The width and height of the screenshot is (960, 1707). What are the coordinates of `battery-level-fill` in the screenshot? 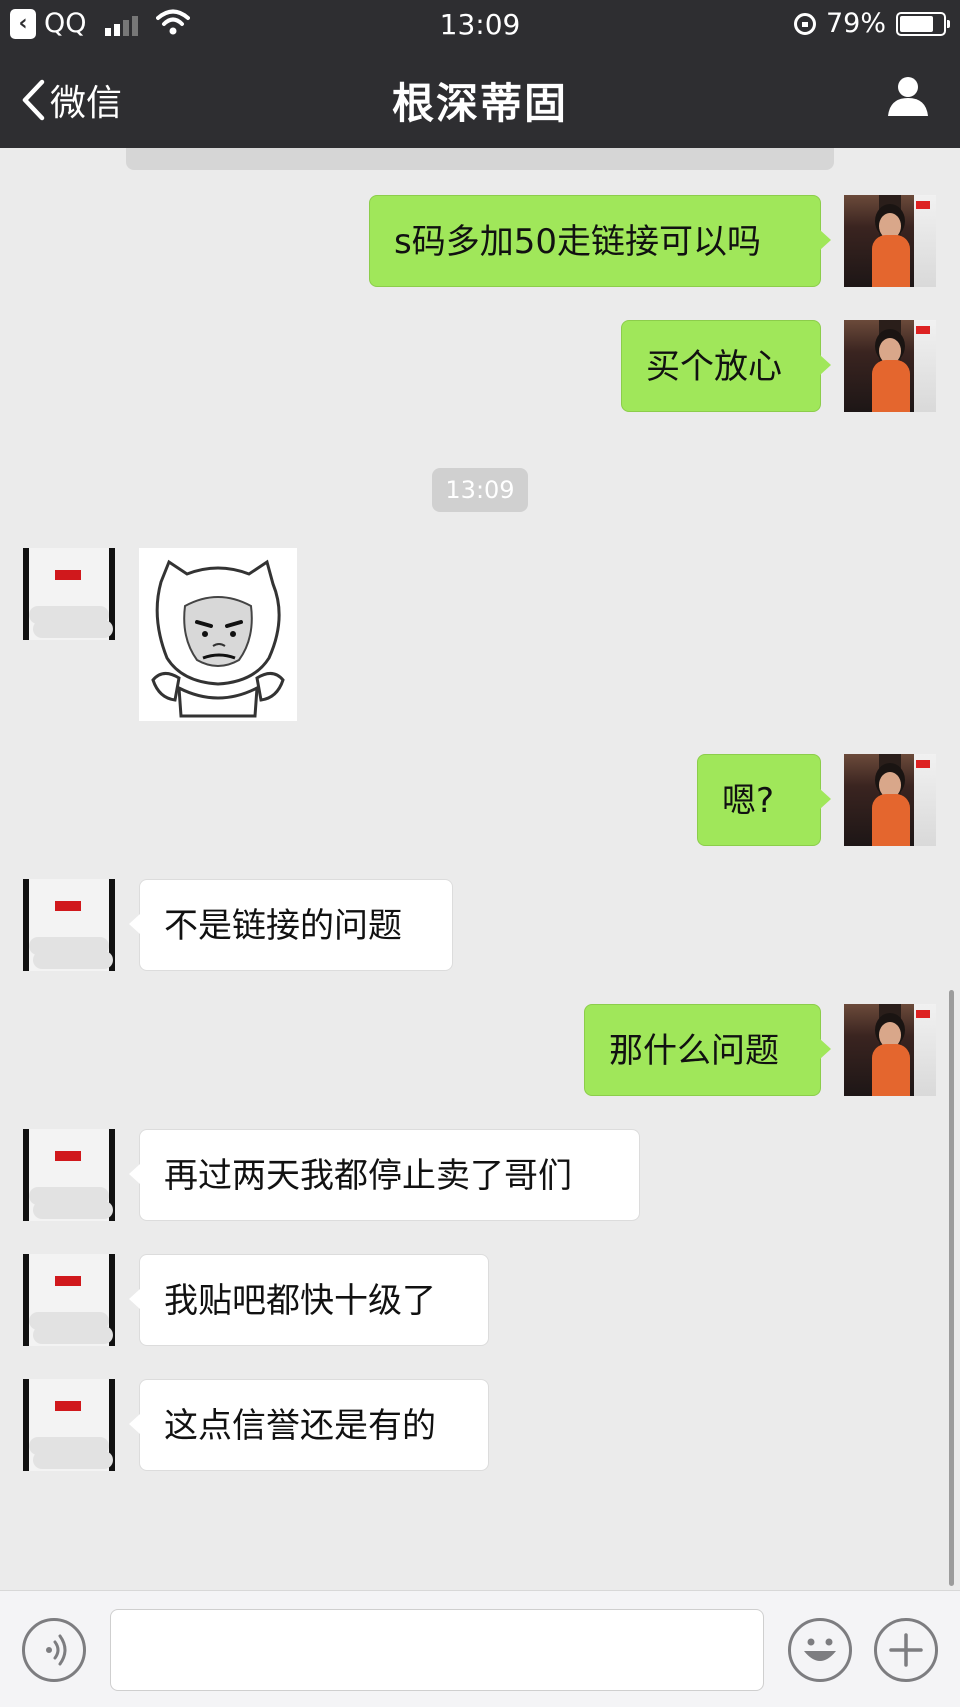 It's located at (916, 23).